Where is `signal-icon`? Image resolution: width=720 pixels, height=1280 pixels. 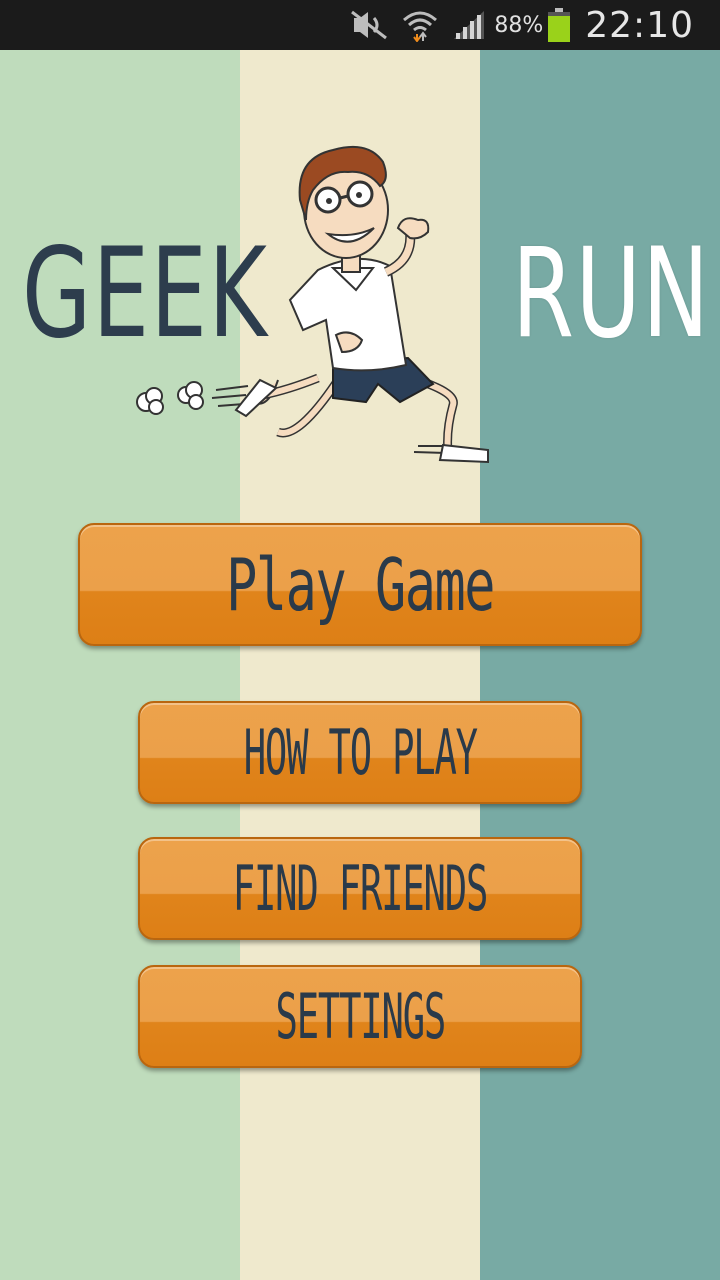
signal-icon is located at coordinates (469, 25).